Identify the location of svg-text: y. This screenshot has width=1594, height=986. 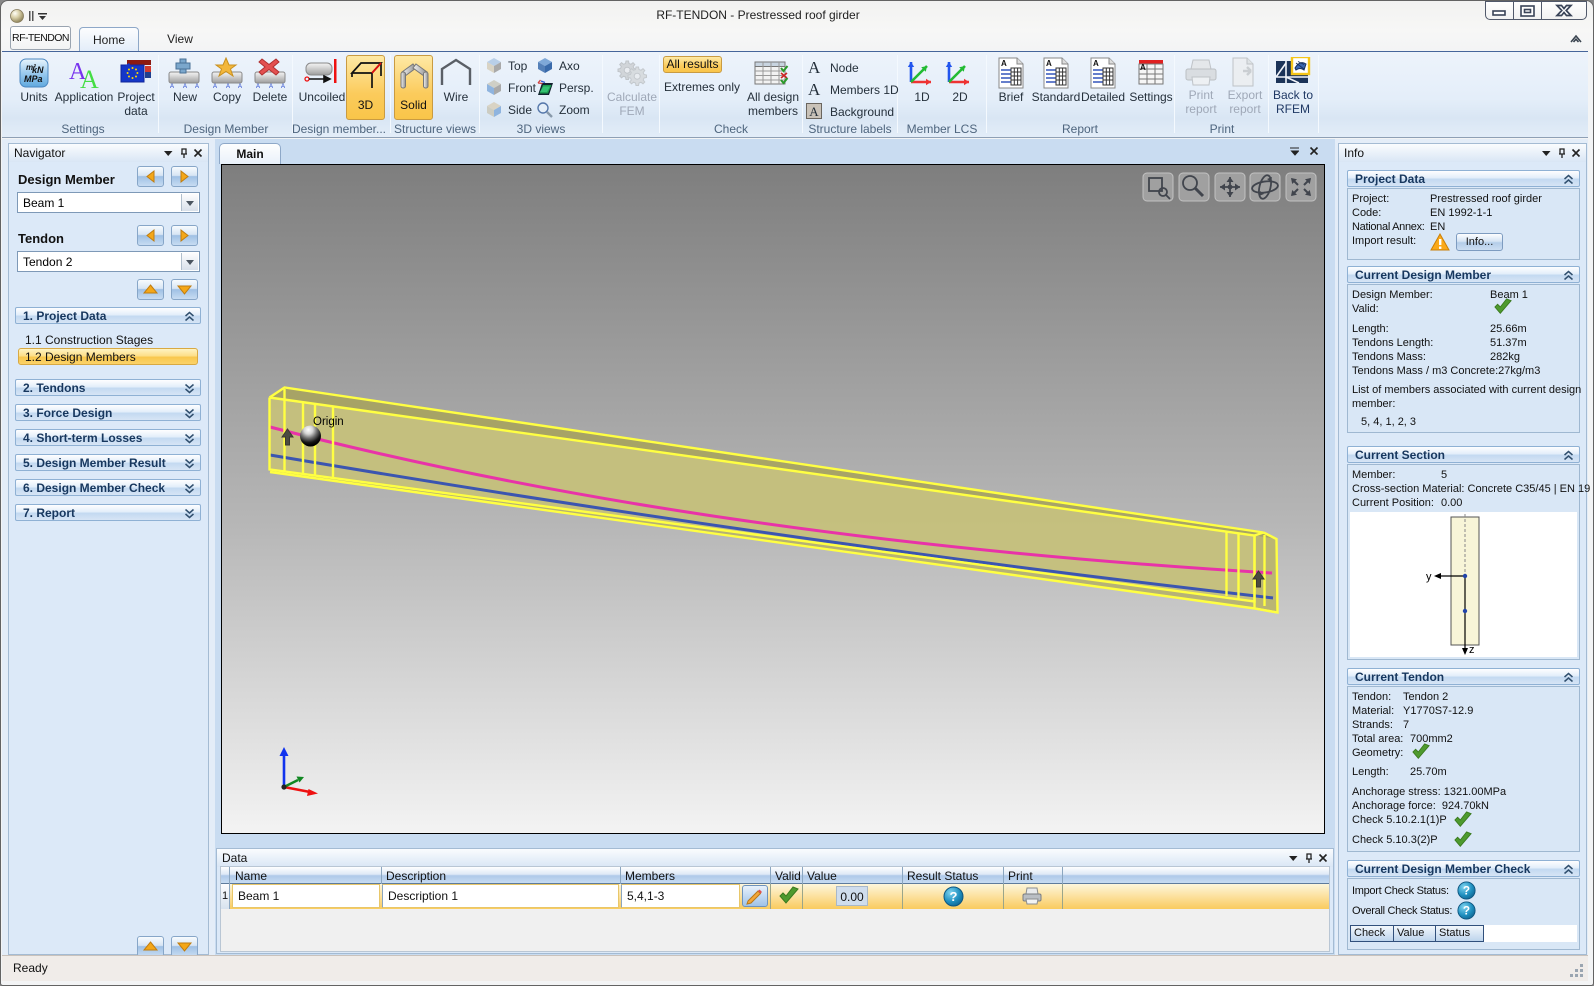
(1429, 577).